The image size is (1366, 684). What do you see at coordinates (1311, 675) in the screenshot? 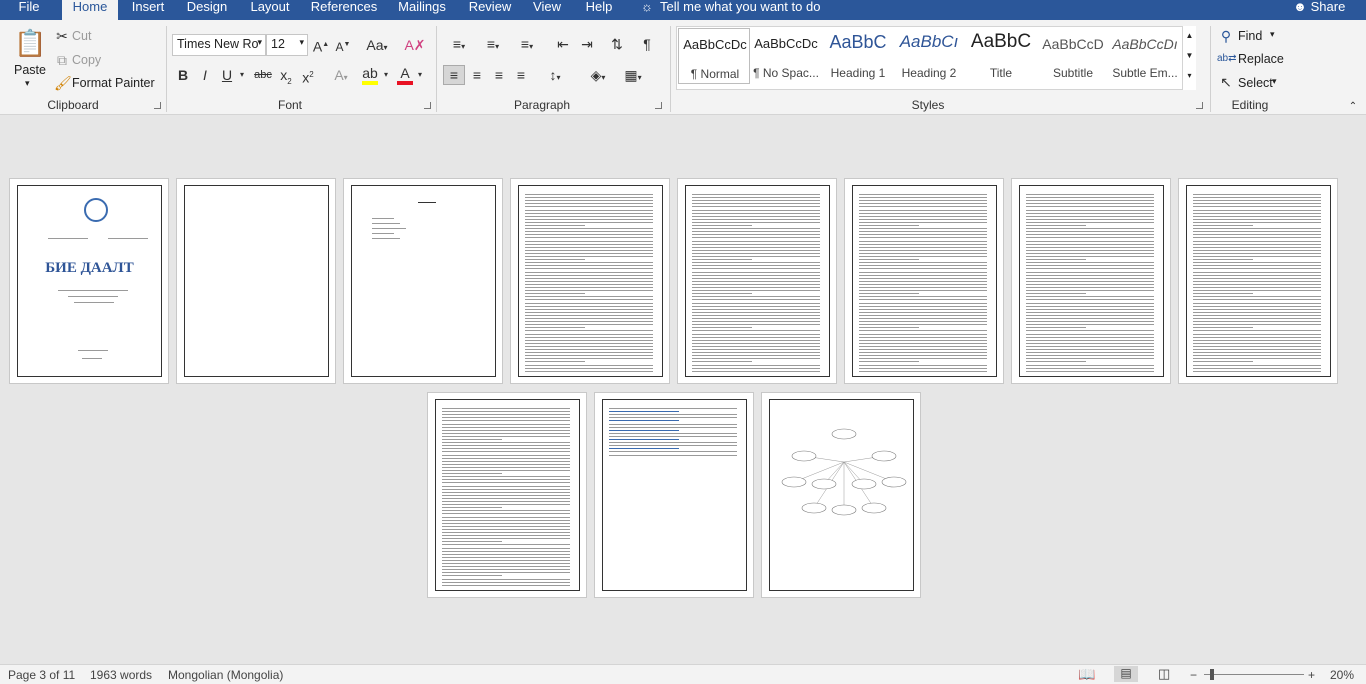
I see `zoom-in-icon: +` at bounding box center [1311, 675].